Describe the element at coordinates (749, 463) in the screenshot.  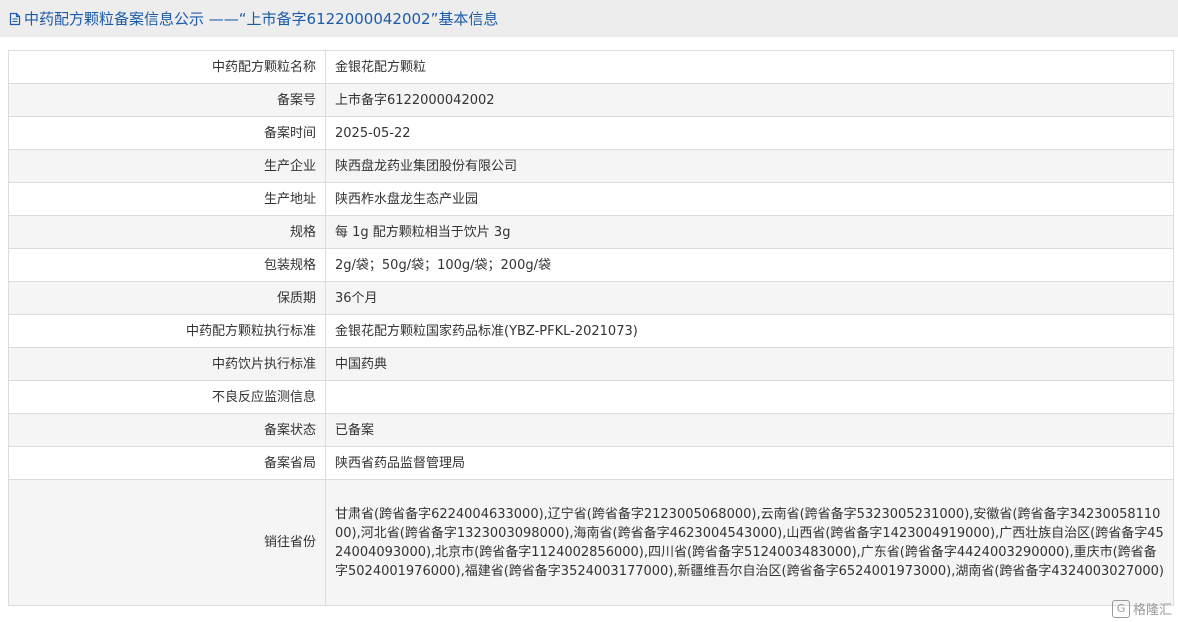
I see `row-value: 陕西省药品监督管理局` at that location.